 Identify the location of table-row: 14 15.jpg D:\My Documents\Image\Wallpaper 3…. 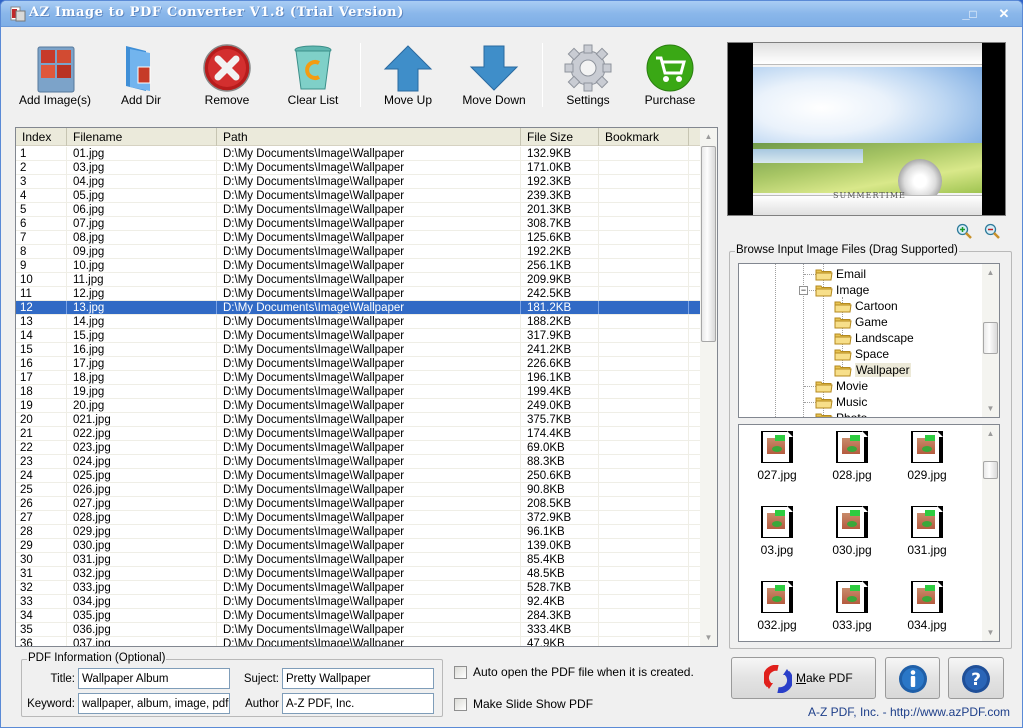
(360, 336).